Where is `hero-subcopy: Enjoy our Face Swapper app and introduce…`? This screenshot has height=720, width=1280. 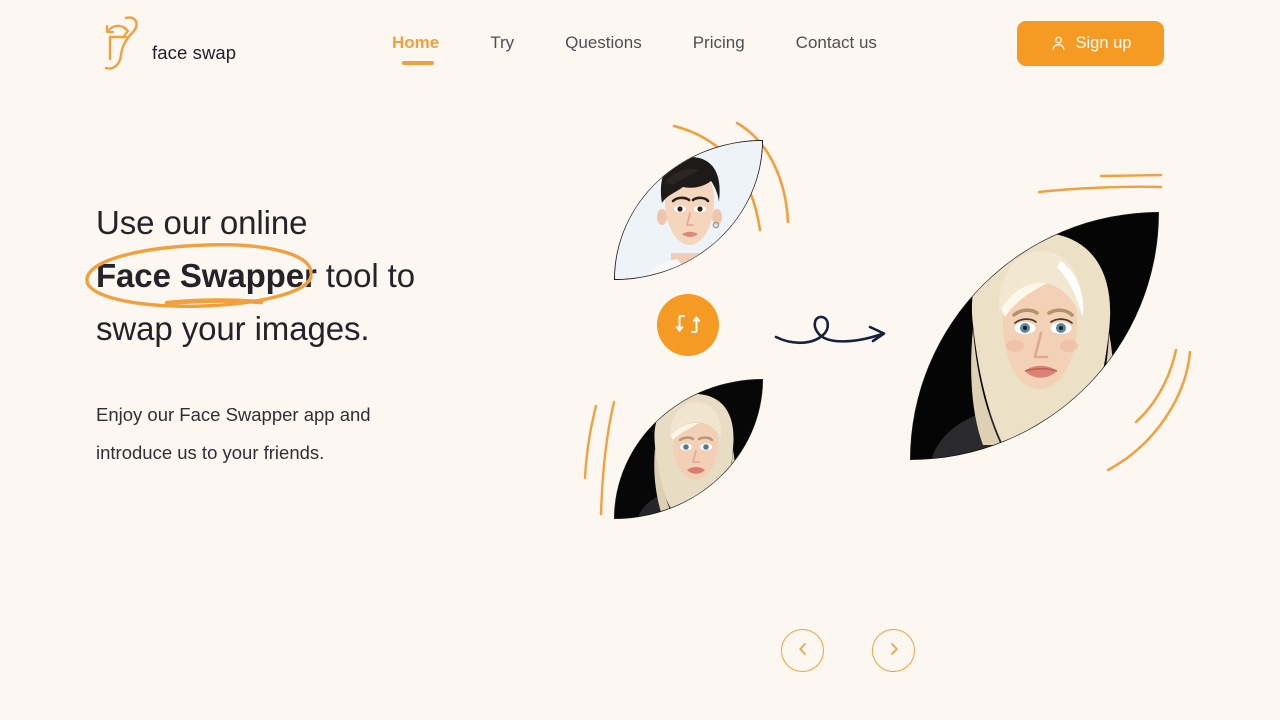
hero-subcopy: Enjoy our Face Swapper app and introduce… is located at coordinates (296, 434).